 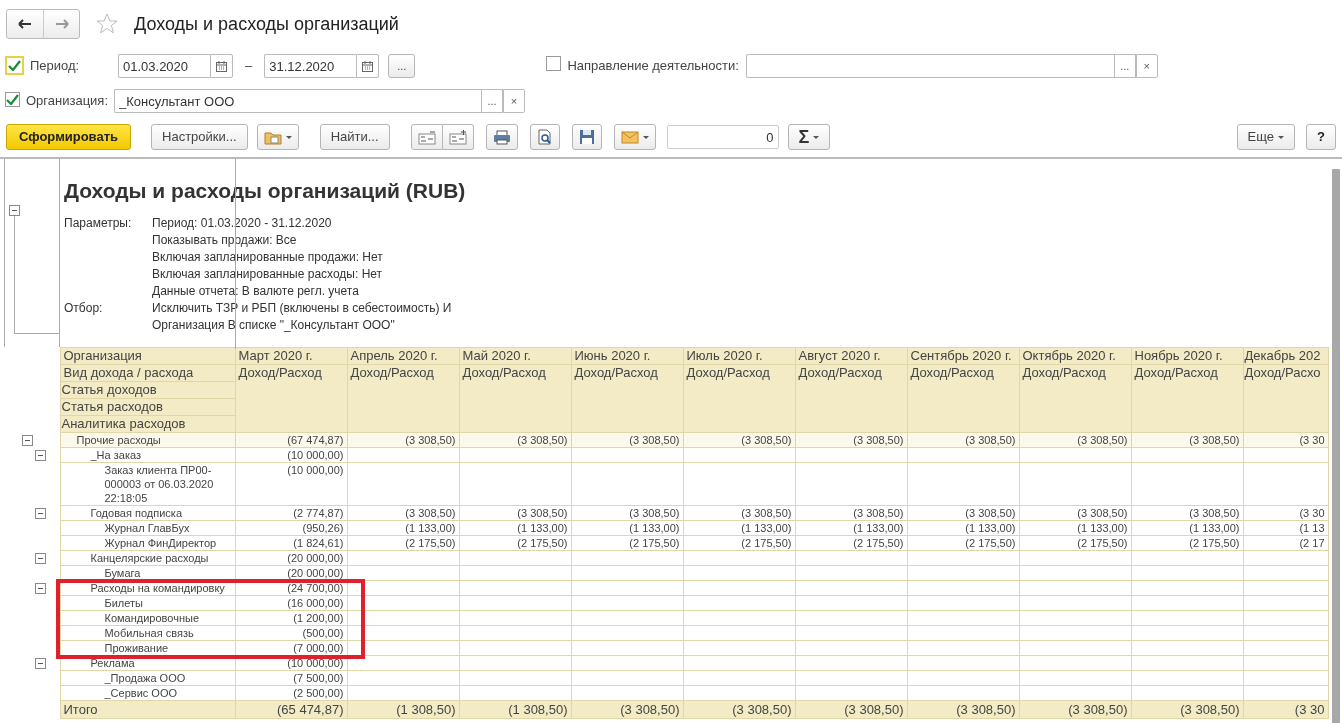 What do you see at coordinates (84, 308) in the screenshot?
I see `parameter-label: Отбор:` at bounding box center [84, 308].